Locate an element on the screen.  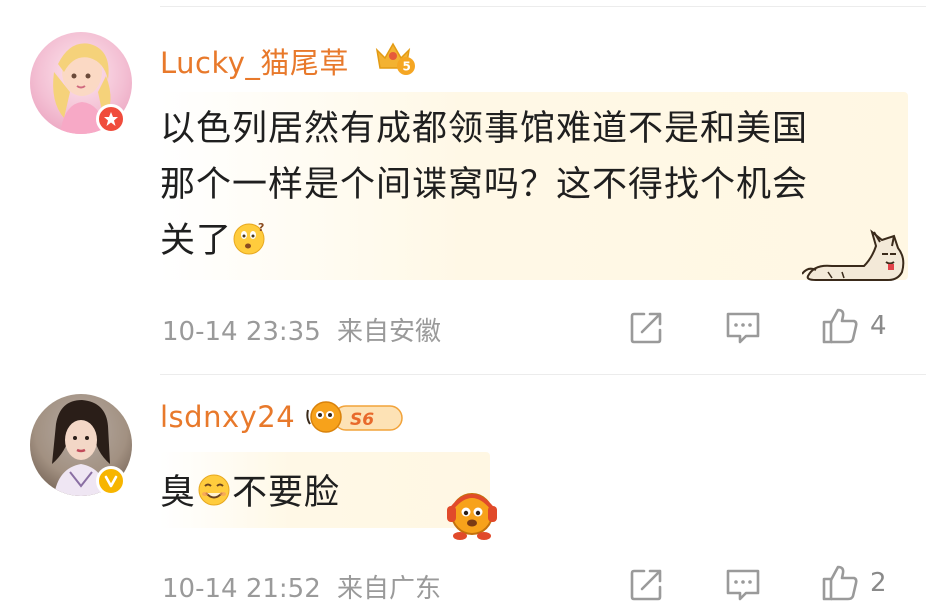
comment-text-line: 以色列居然有成都领事馆难道不是和美国 is located at coordinates (484, 129).